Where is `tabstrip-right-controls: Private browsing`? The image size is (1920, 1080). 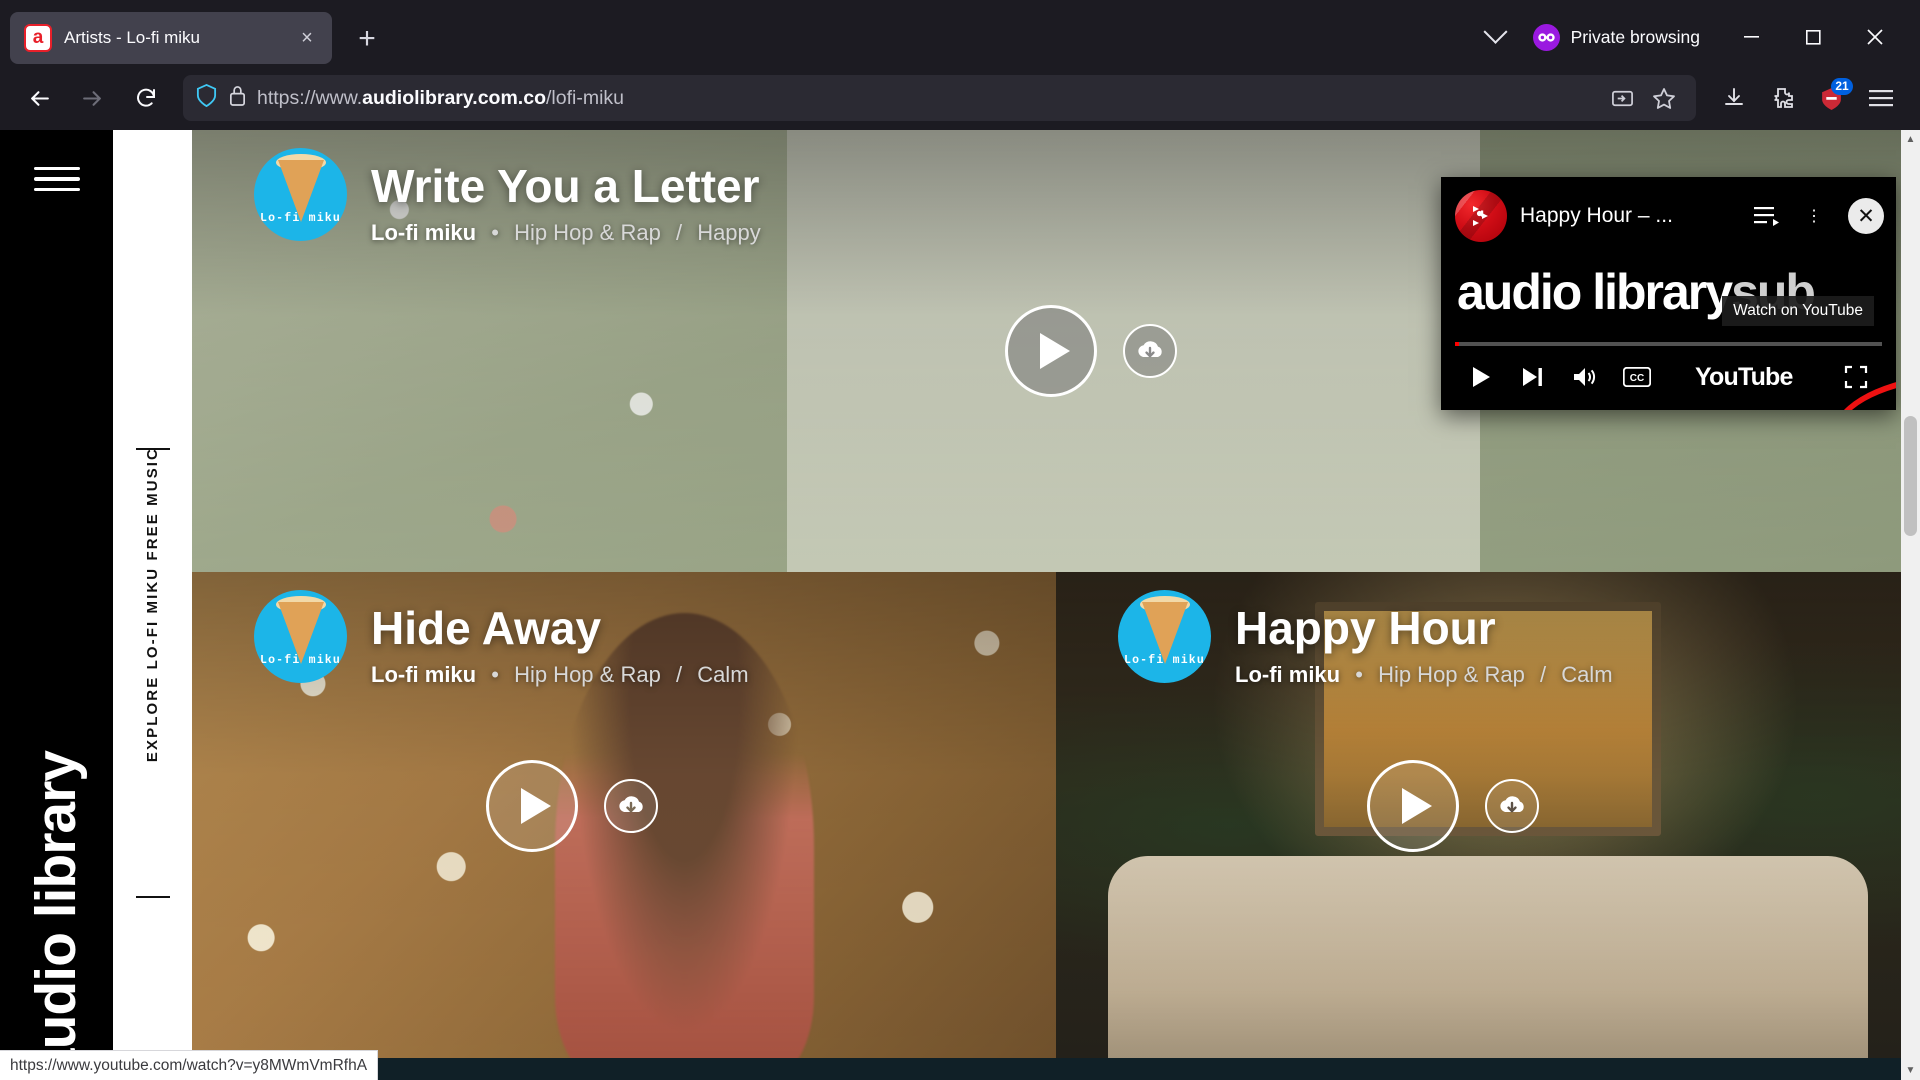 tabstrip-right-controls: Private browsing is located at coordinates (1687, 37).